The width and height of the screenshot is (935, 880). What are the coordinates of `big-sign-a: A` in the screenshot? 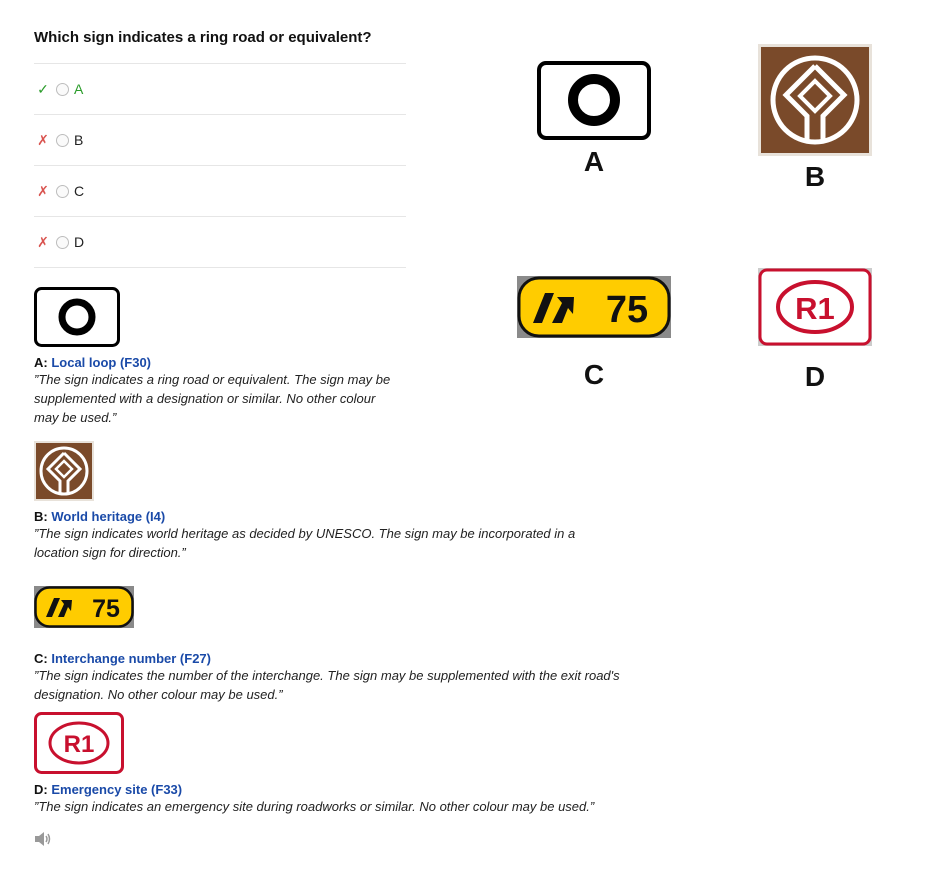 It's located at (594, 119).